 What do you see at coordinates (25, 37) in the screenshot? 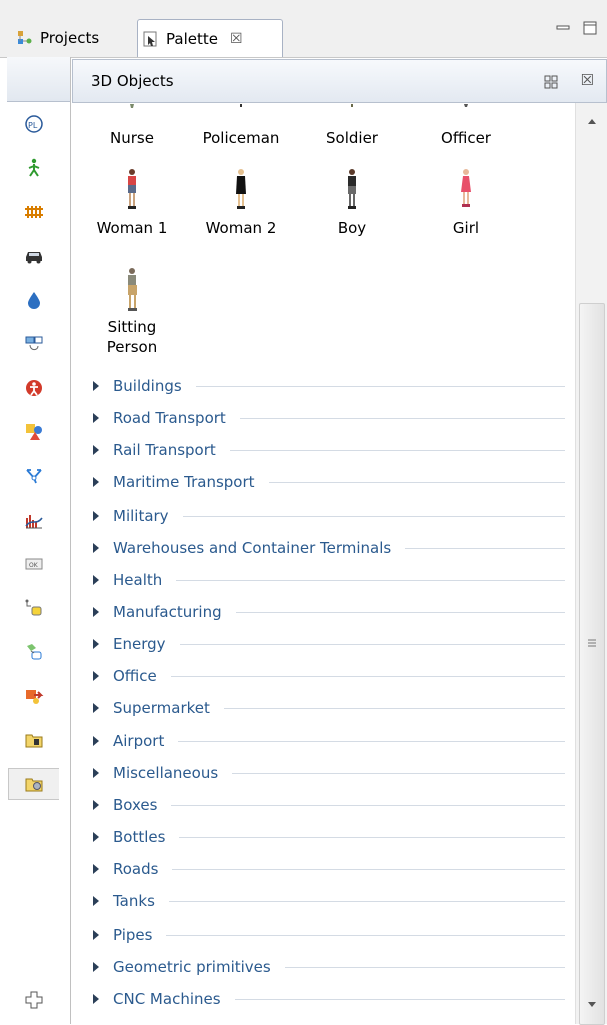
I see `projects-icon` at bounding box center [25, 37].